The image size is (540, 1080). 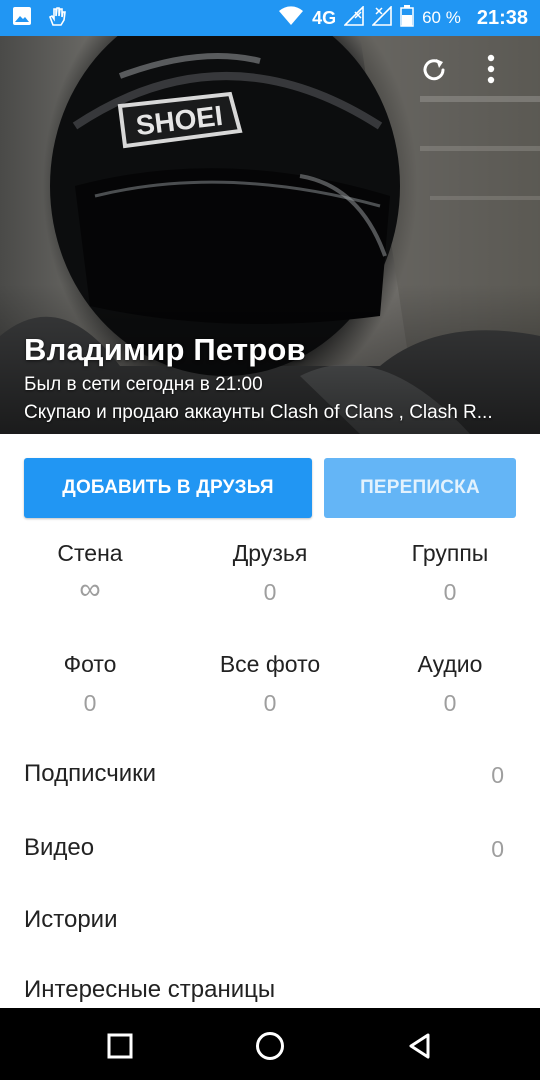 I want to click on row-interesting-pages: Интересные страницы, so click(x=270, y=992).